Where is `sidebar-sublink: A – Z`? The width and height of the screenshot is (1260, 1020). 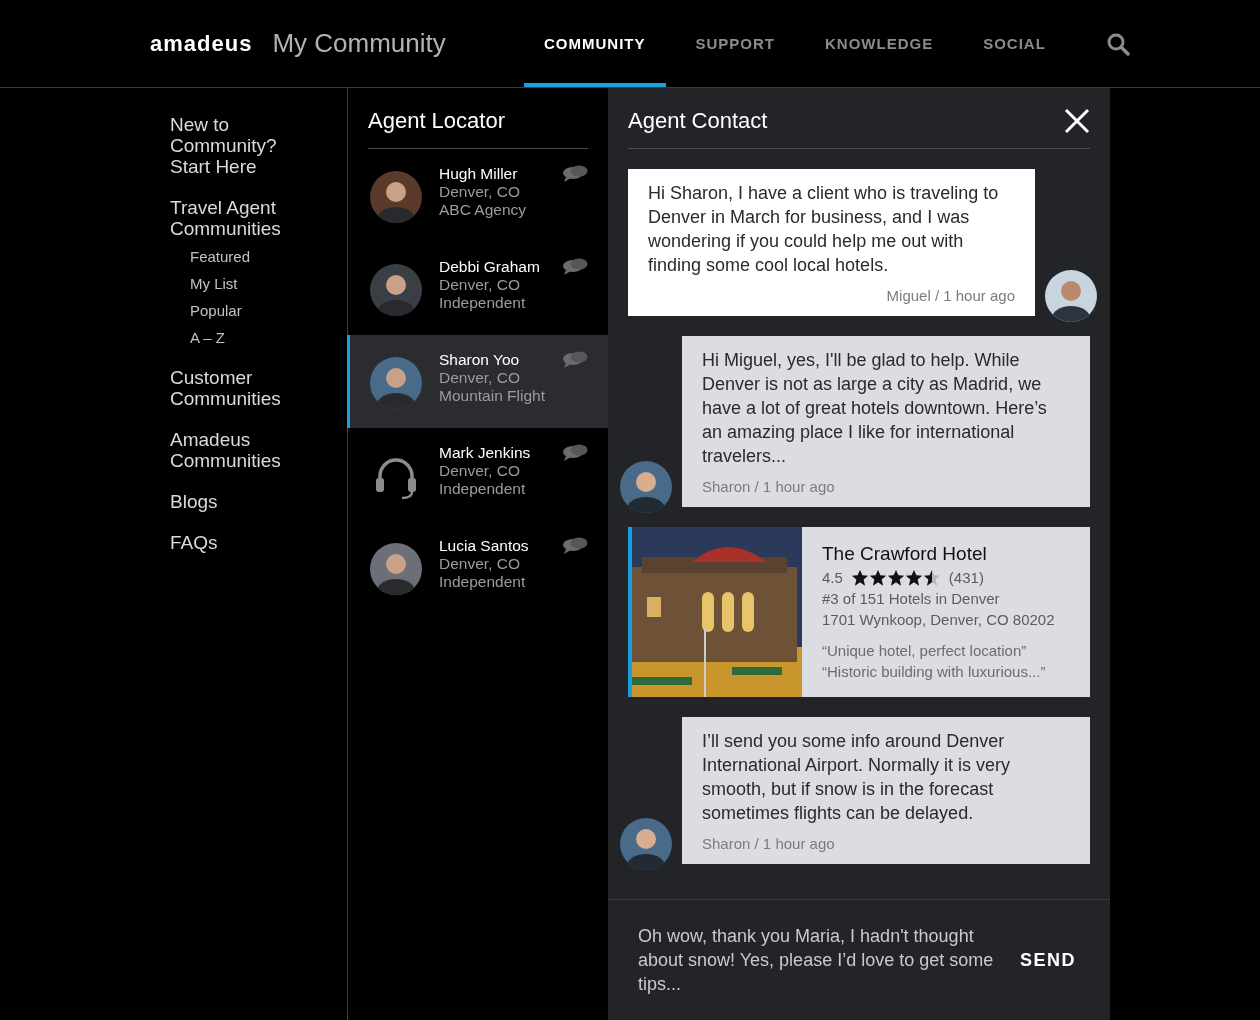
sidebar-sublink: A – Z is located at coordinates (268, 338).